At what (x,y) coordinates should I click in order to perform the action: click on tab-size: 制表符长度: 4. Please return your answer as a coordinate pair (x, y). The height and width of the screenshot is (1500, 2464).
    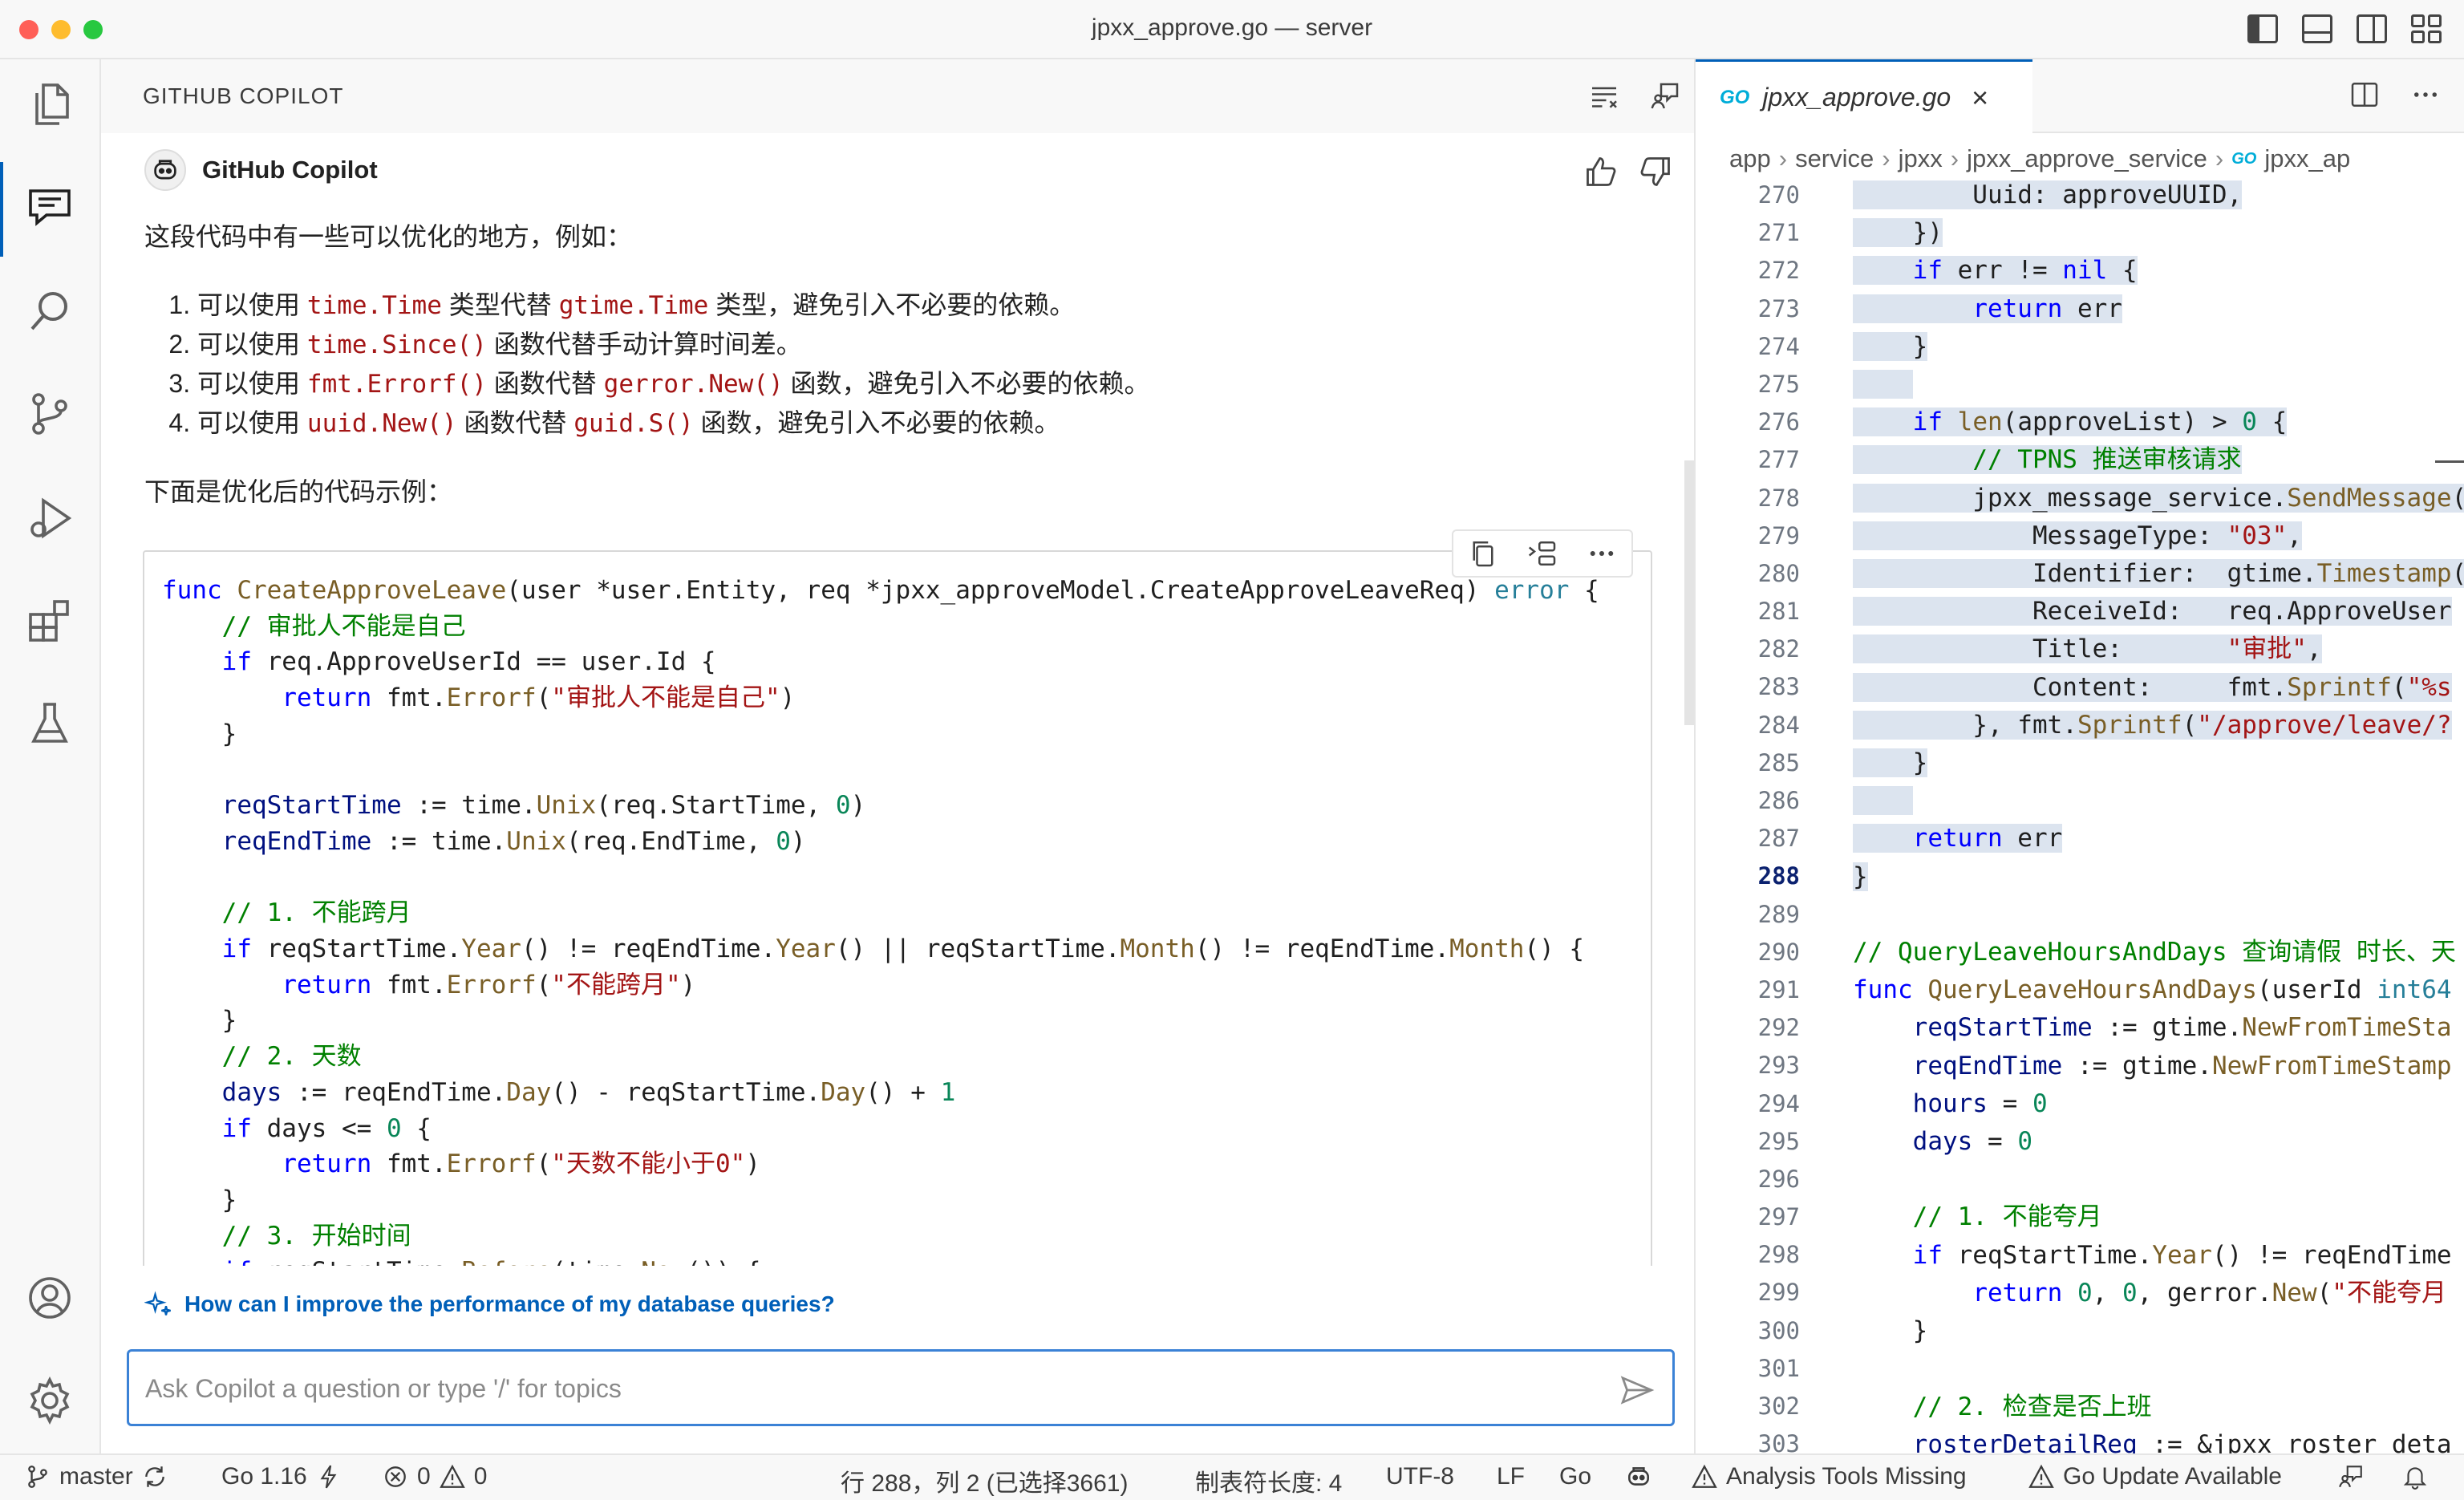
    Looking at the image, I should click on (1268, 1480).